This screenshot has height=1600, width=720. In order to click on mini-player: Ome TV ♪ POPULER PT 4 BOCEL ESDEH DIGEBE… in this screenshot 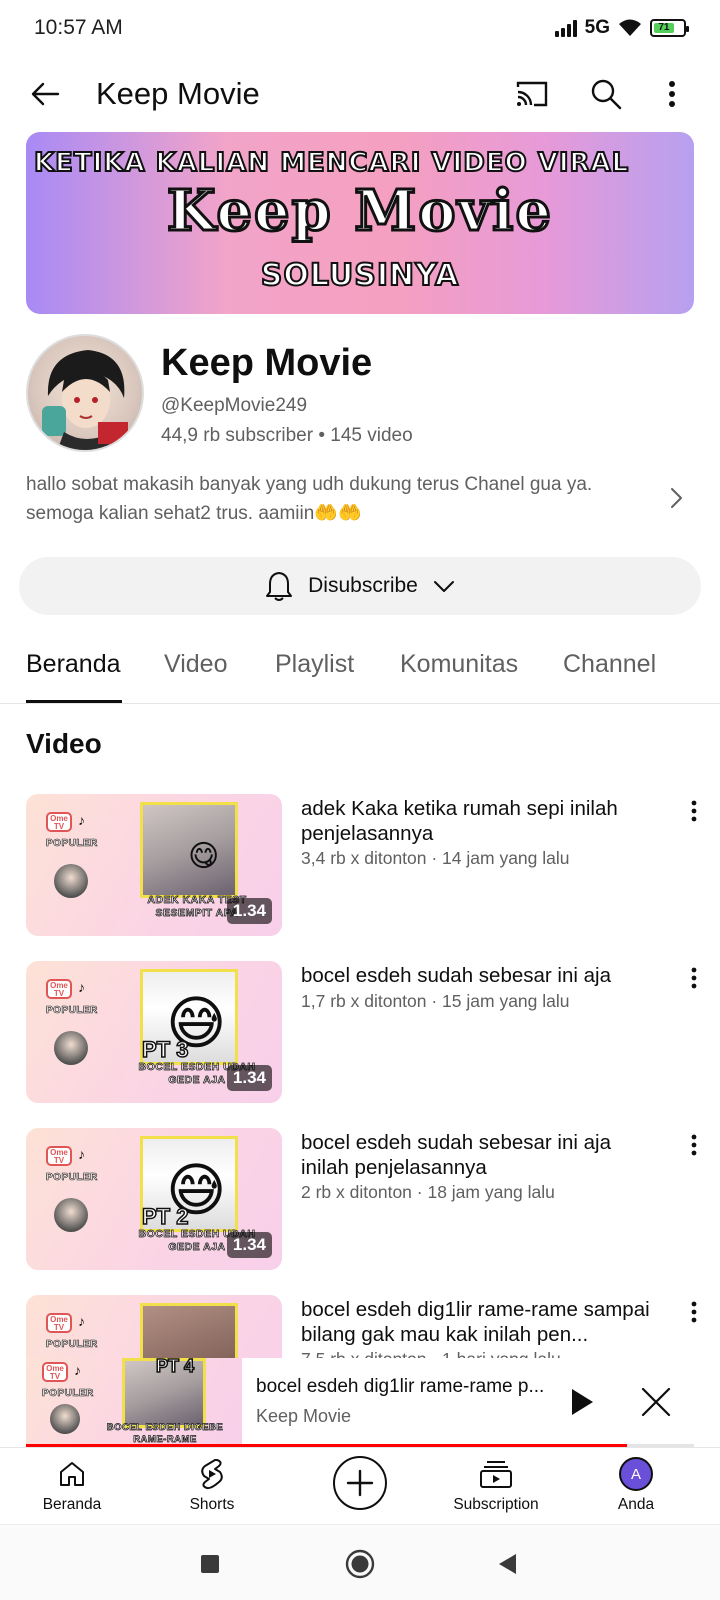, I will do `click(360, 1402)`.